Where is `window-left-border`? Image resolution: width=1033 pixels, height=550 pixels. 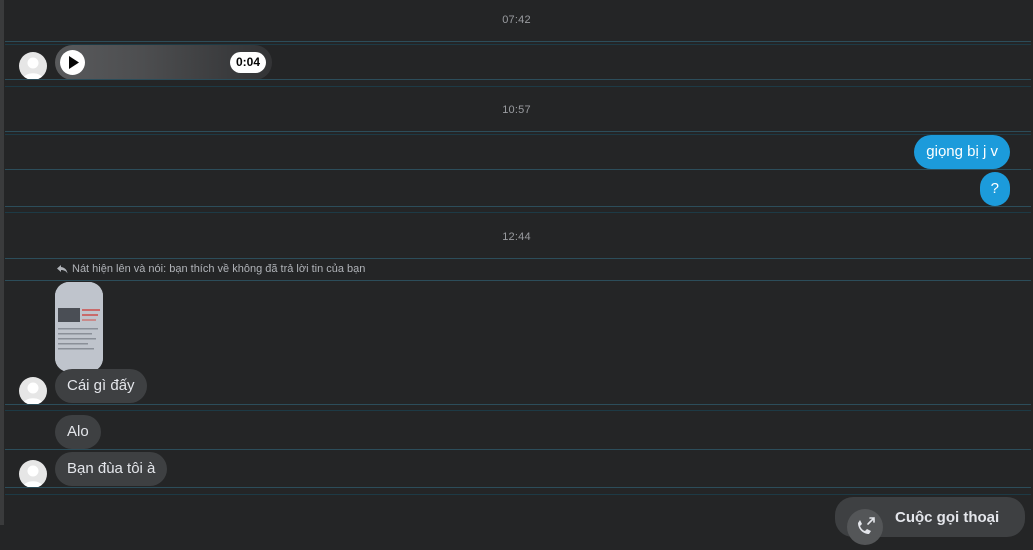 window-left-border is located at coordinates (2, 262).